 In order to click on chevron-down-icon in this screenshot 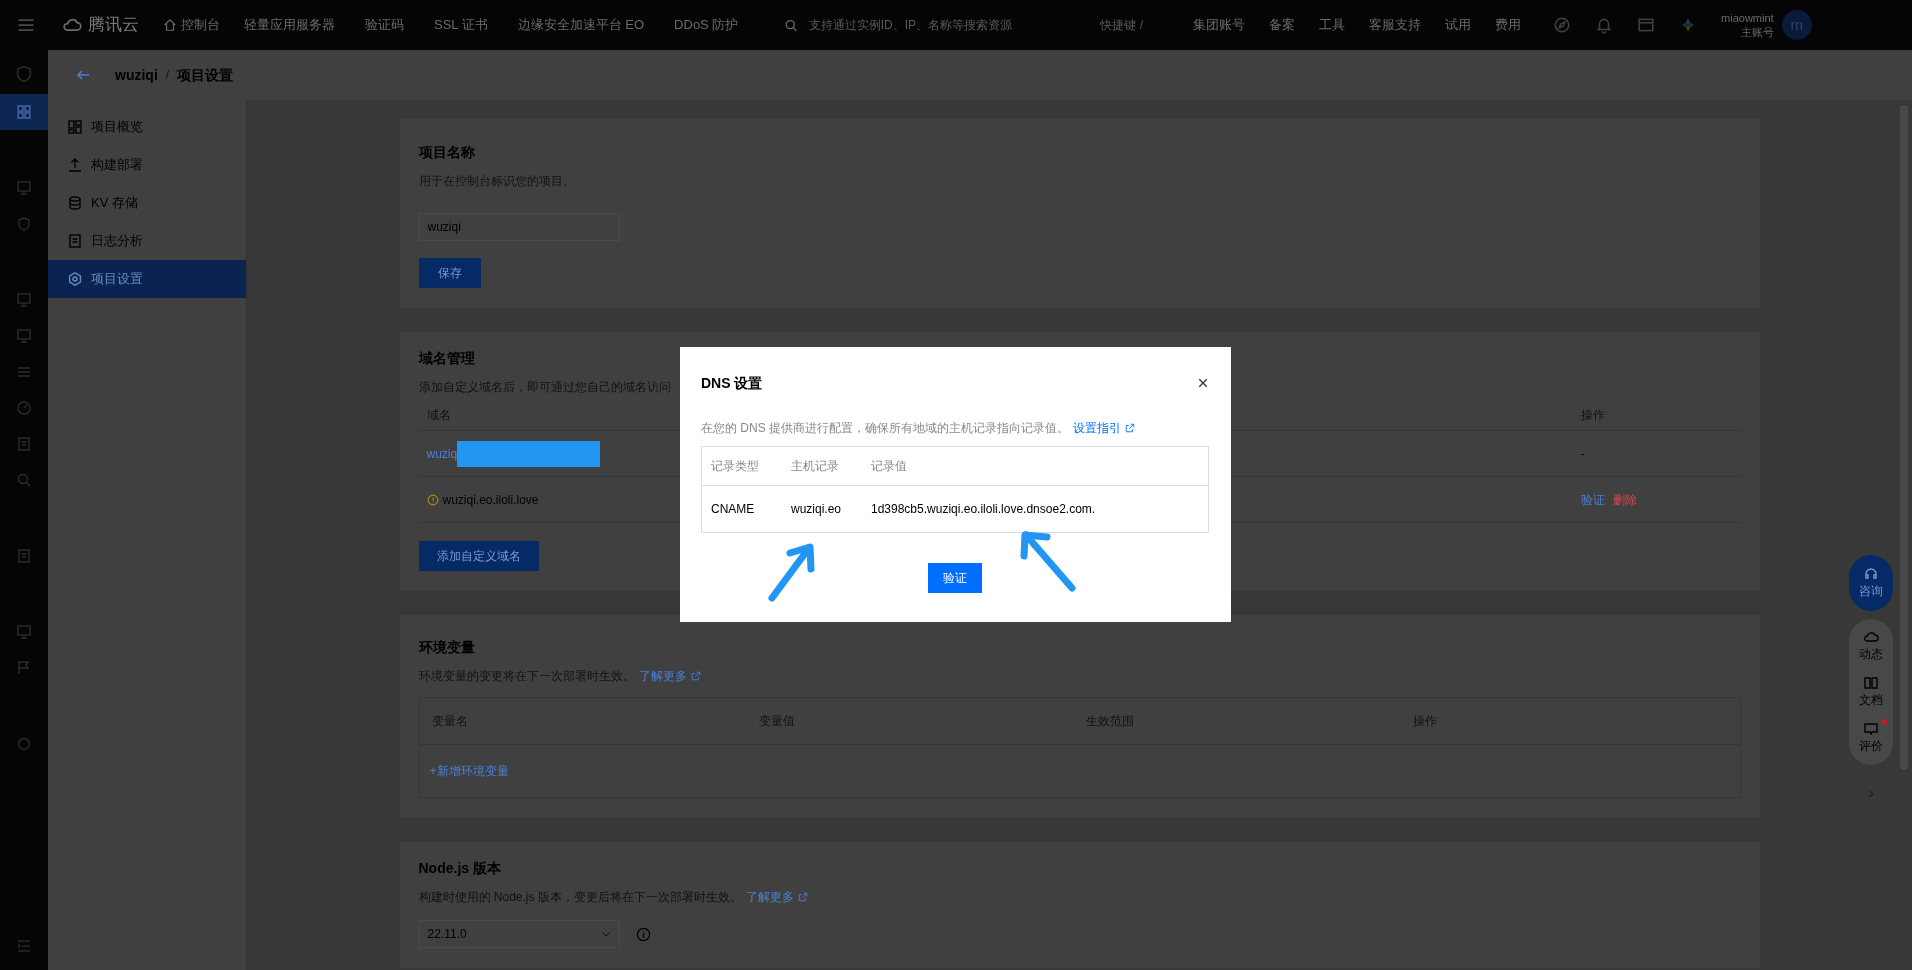, I will do `click(605, 934)`.